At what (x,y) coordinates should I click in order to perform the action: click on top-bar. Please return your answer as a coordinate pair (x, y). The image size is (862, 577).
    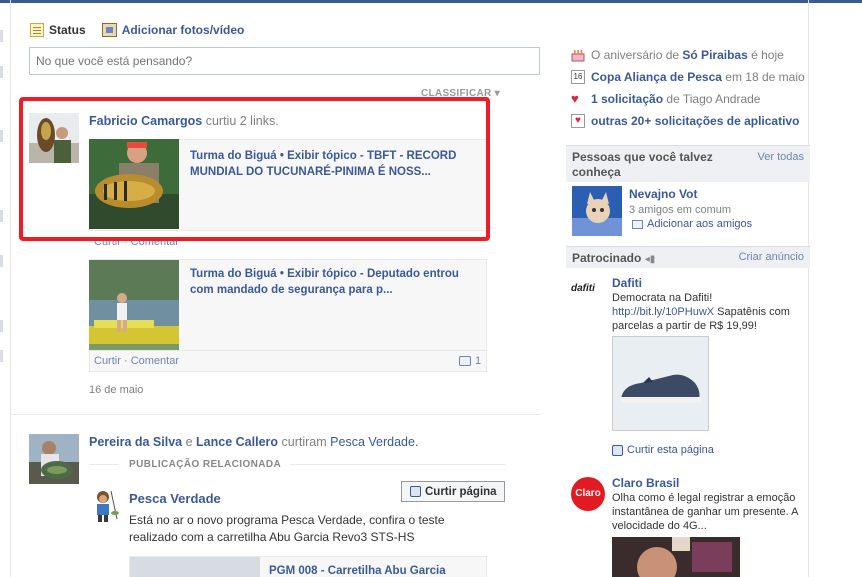
    Looking at the image, I should click on (431, 1).